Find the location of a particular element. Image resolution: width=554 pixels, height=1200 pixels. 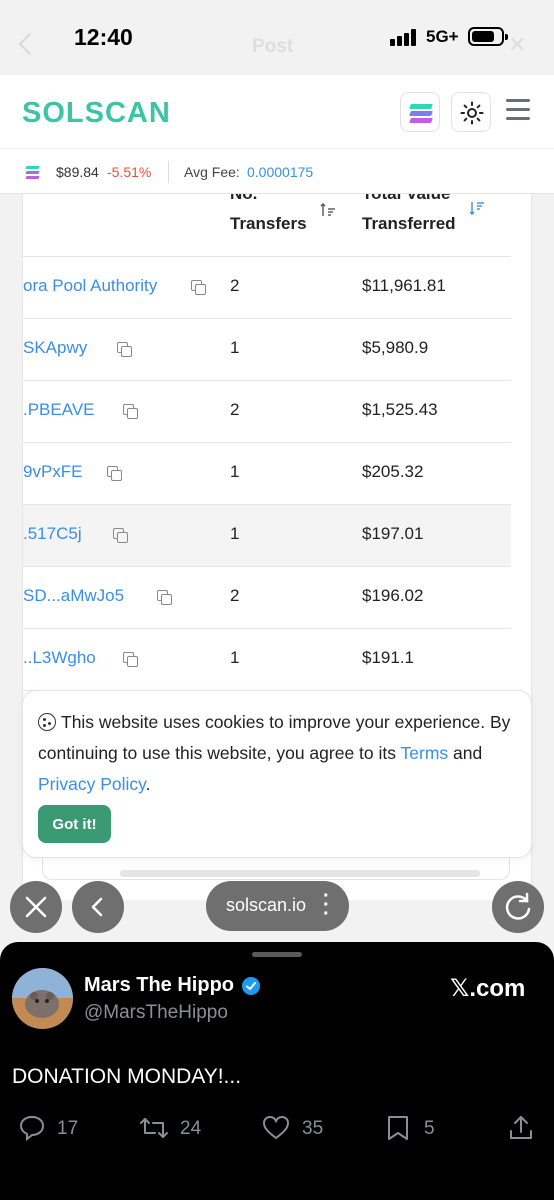

status-time: 12:40 is located at coordinates (103, 37).